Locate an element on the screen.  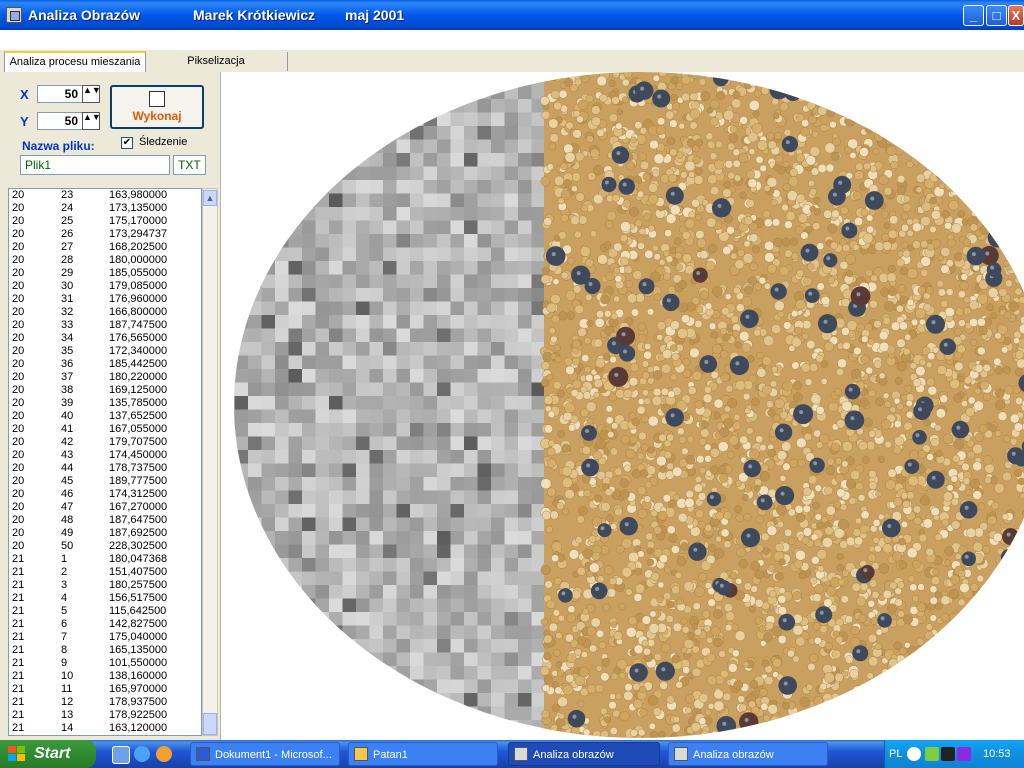
scroll-thumb is located at coordinates (210, 724).